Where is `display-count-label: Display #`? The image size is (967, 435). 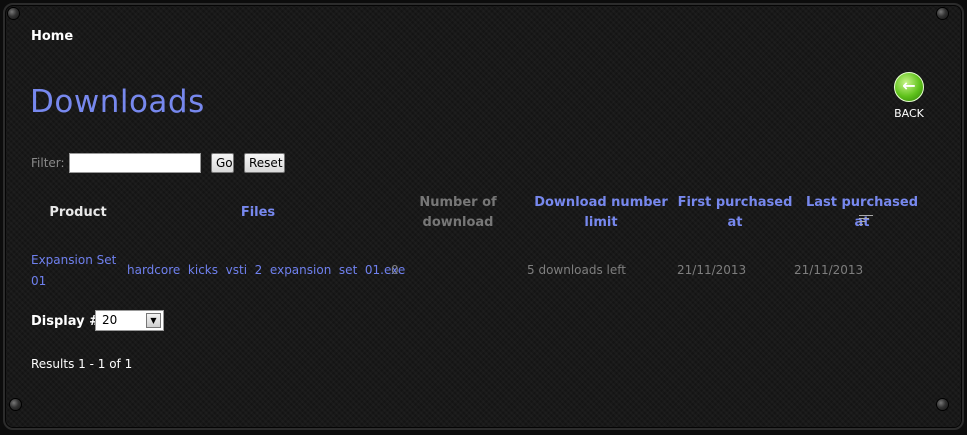
display-count-label: Display # is located at coordinates (66, 321).